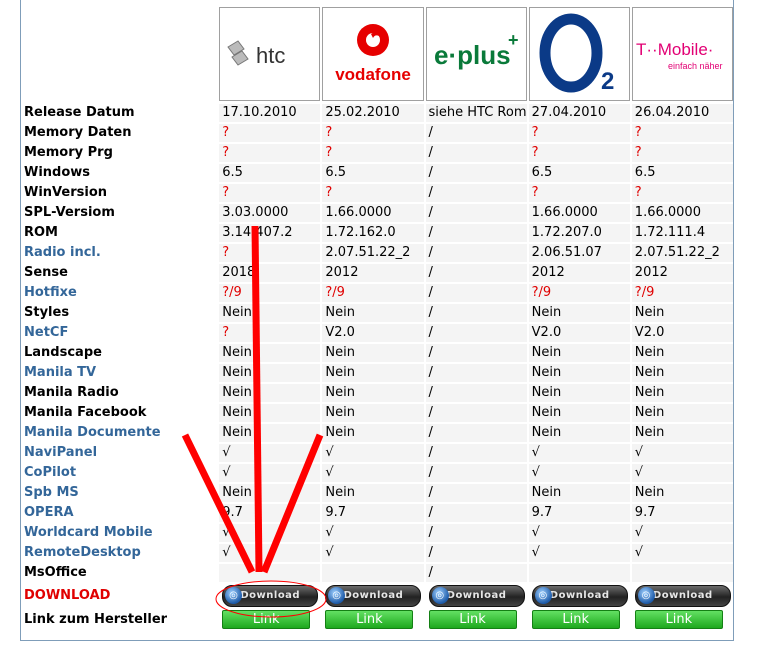  I want to click on download-label: DOWNLOAD, so click(119, 596).